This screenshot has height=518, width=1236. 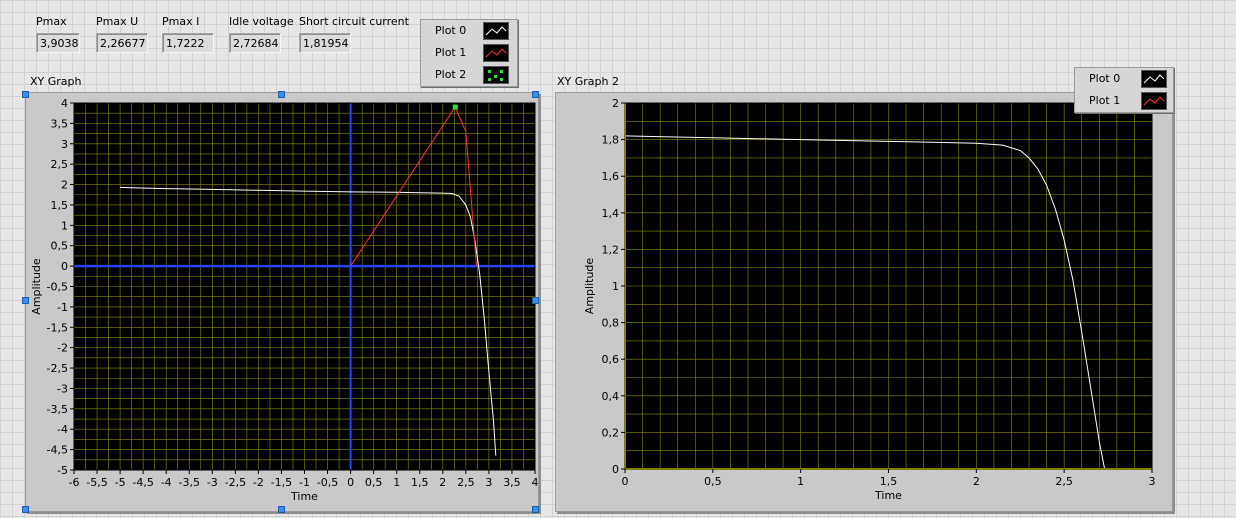 What do you see at coordinates (611, 323) in the screenshot?
I see `y-tick-label: 0,8` at bounding box center [611, 323].